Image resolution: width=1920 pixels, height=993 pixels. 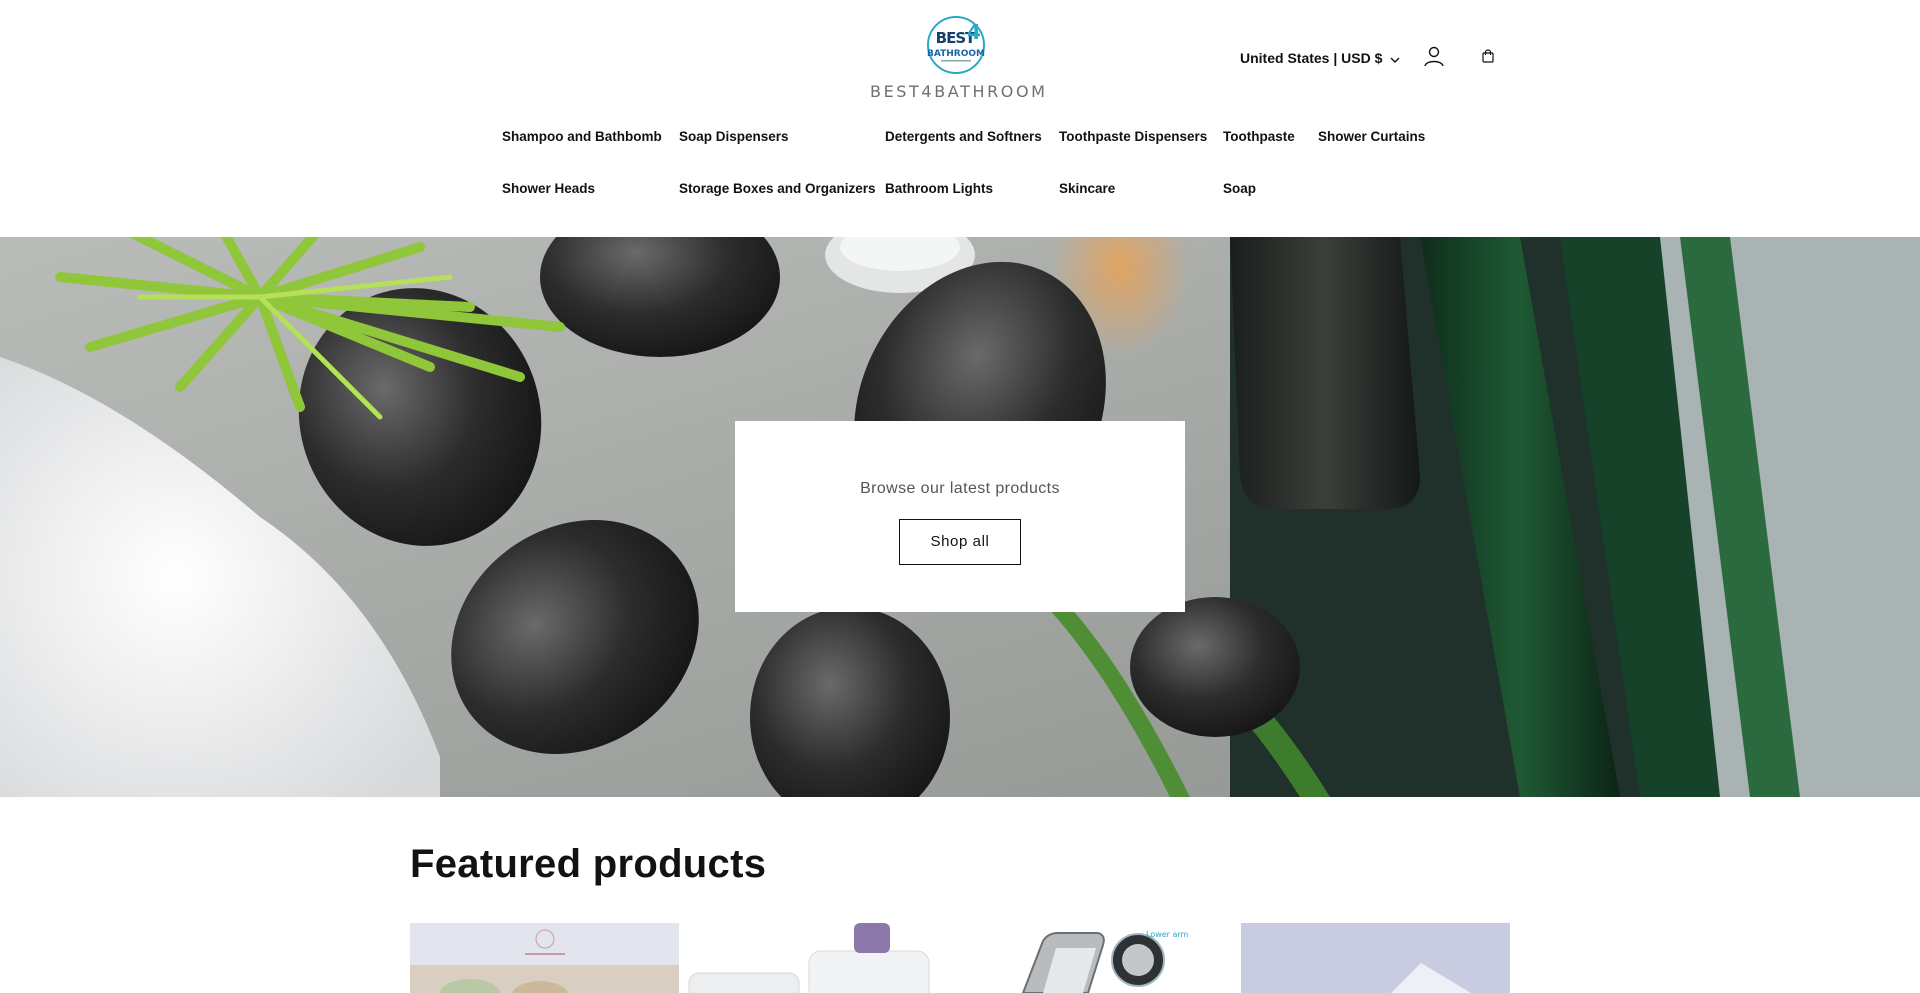 What do you see at coordinates (548, 188) in the screenshot?
I see `nav-item-shower-heads: Shower Heads` at bounding box center [548, 188].